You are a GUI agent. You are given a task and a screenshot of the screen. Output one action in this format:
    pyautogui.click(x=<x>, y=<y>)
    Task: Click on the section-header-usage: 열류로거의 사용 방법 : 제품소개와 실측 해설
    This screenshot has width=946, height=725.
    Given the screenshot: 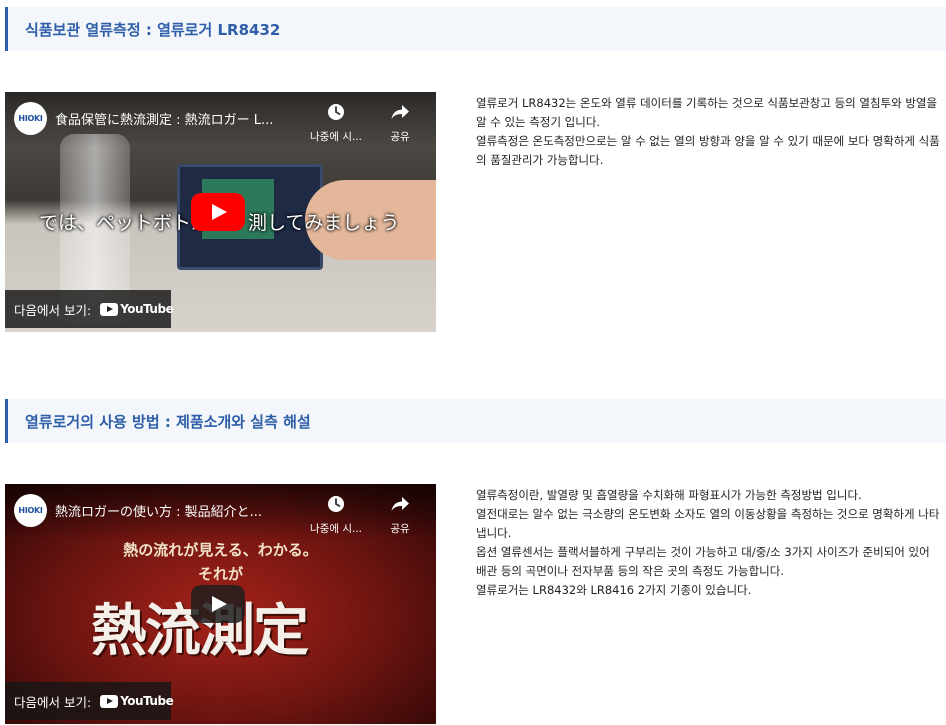 What is the action you would take?
    pyautogui.click(x=475, y=421)
    